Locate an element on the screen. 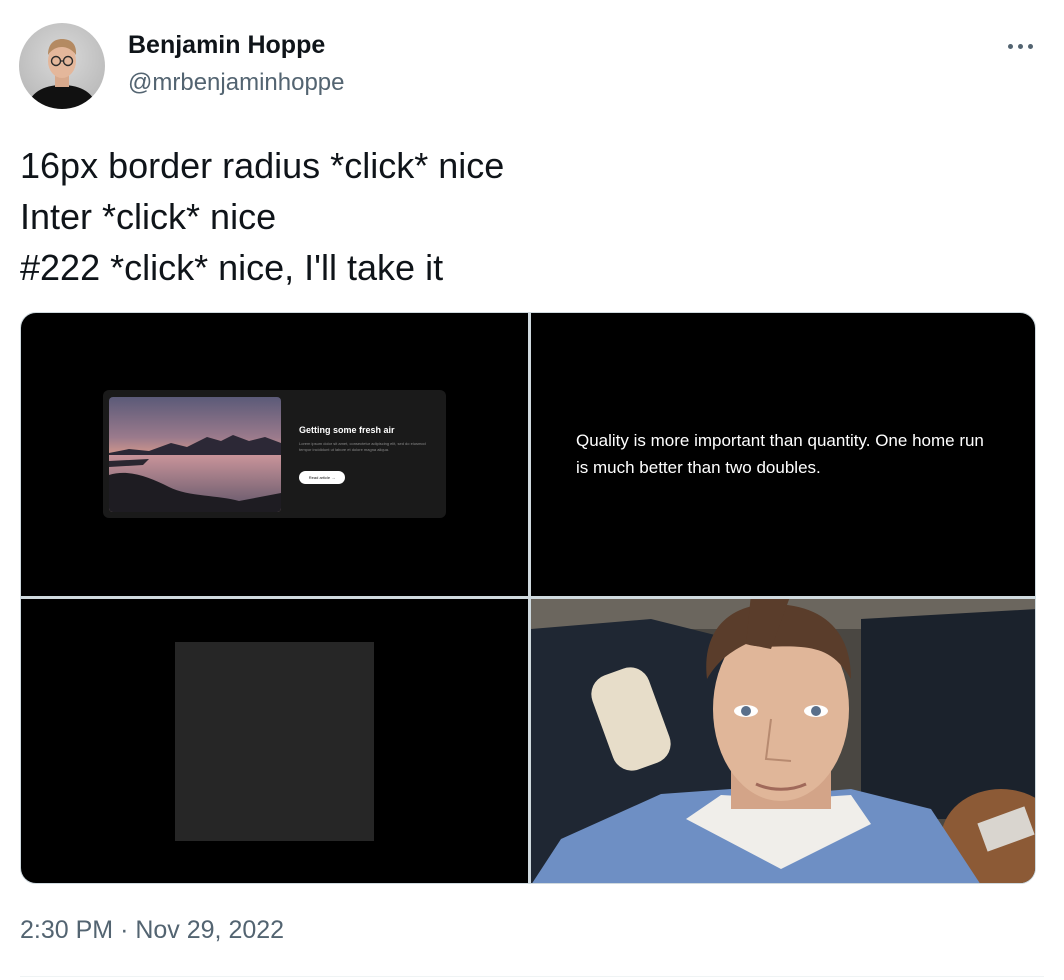  more-horizontal-icon is located at coordinates (1010, 46).